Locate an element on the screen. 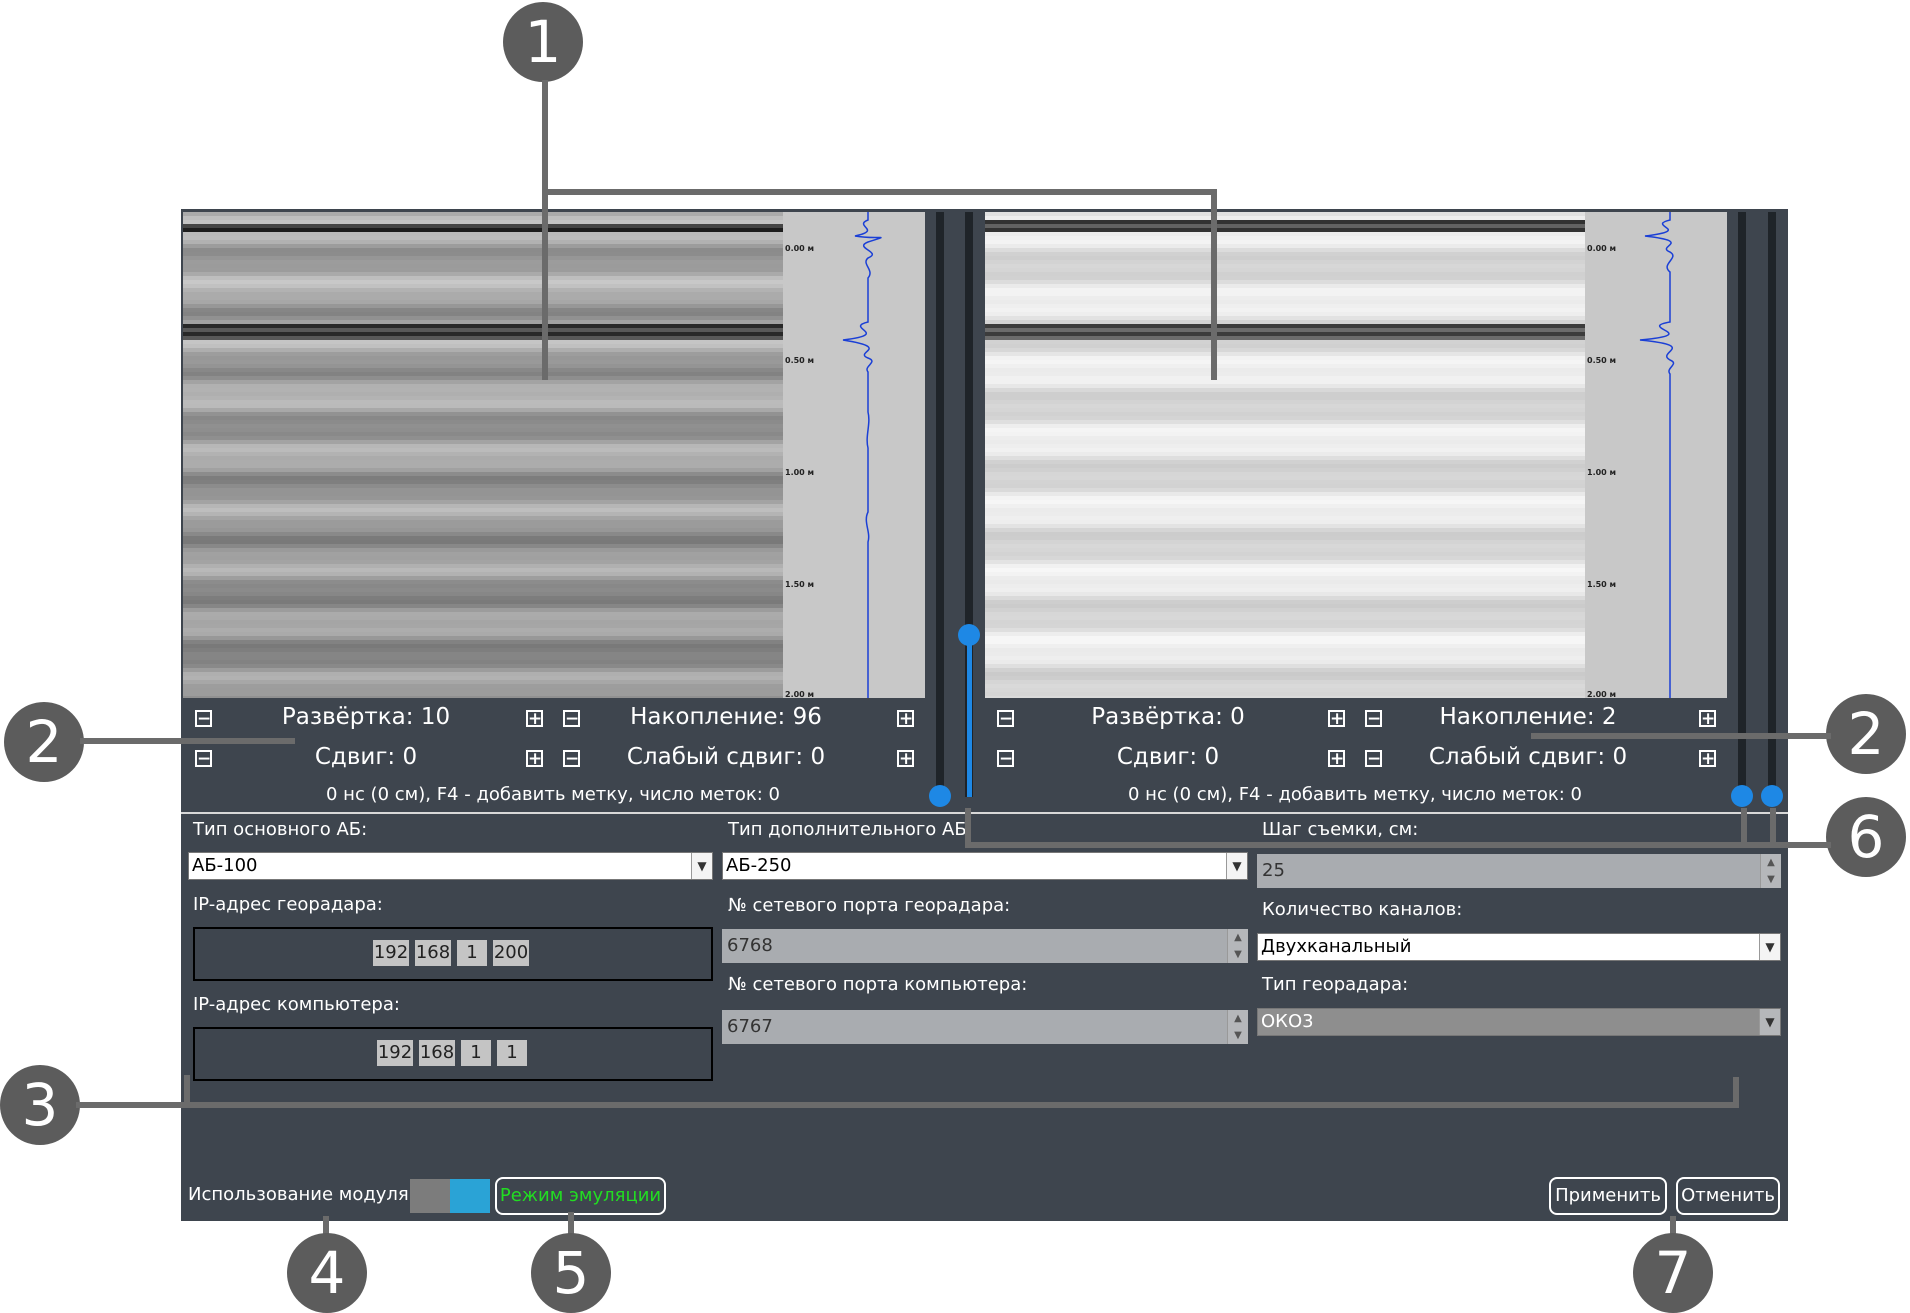 The width and height of the screenshot is (1910, 1313). weak-shift-label-extra: Слабый сдвиг: 0 is located at coordinates (1528, 757).